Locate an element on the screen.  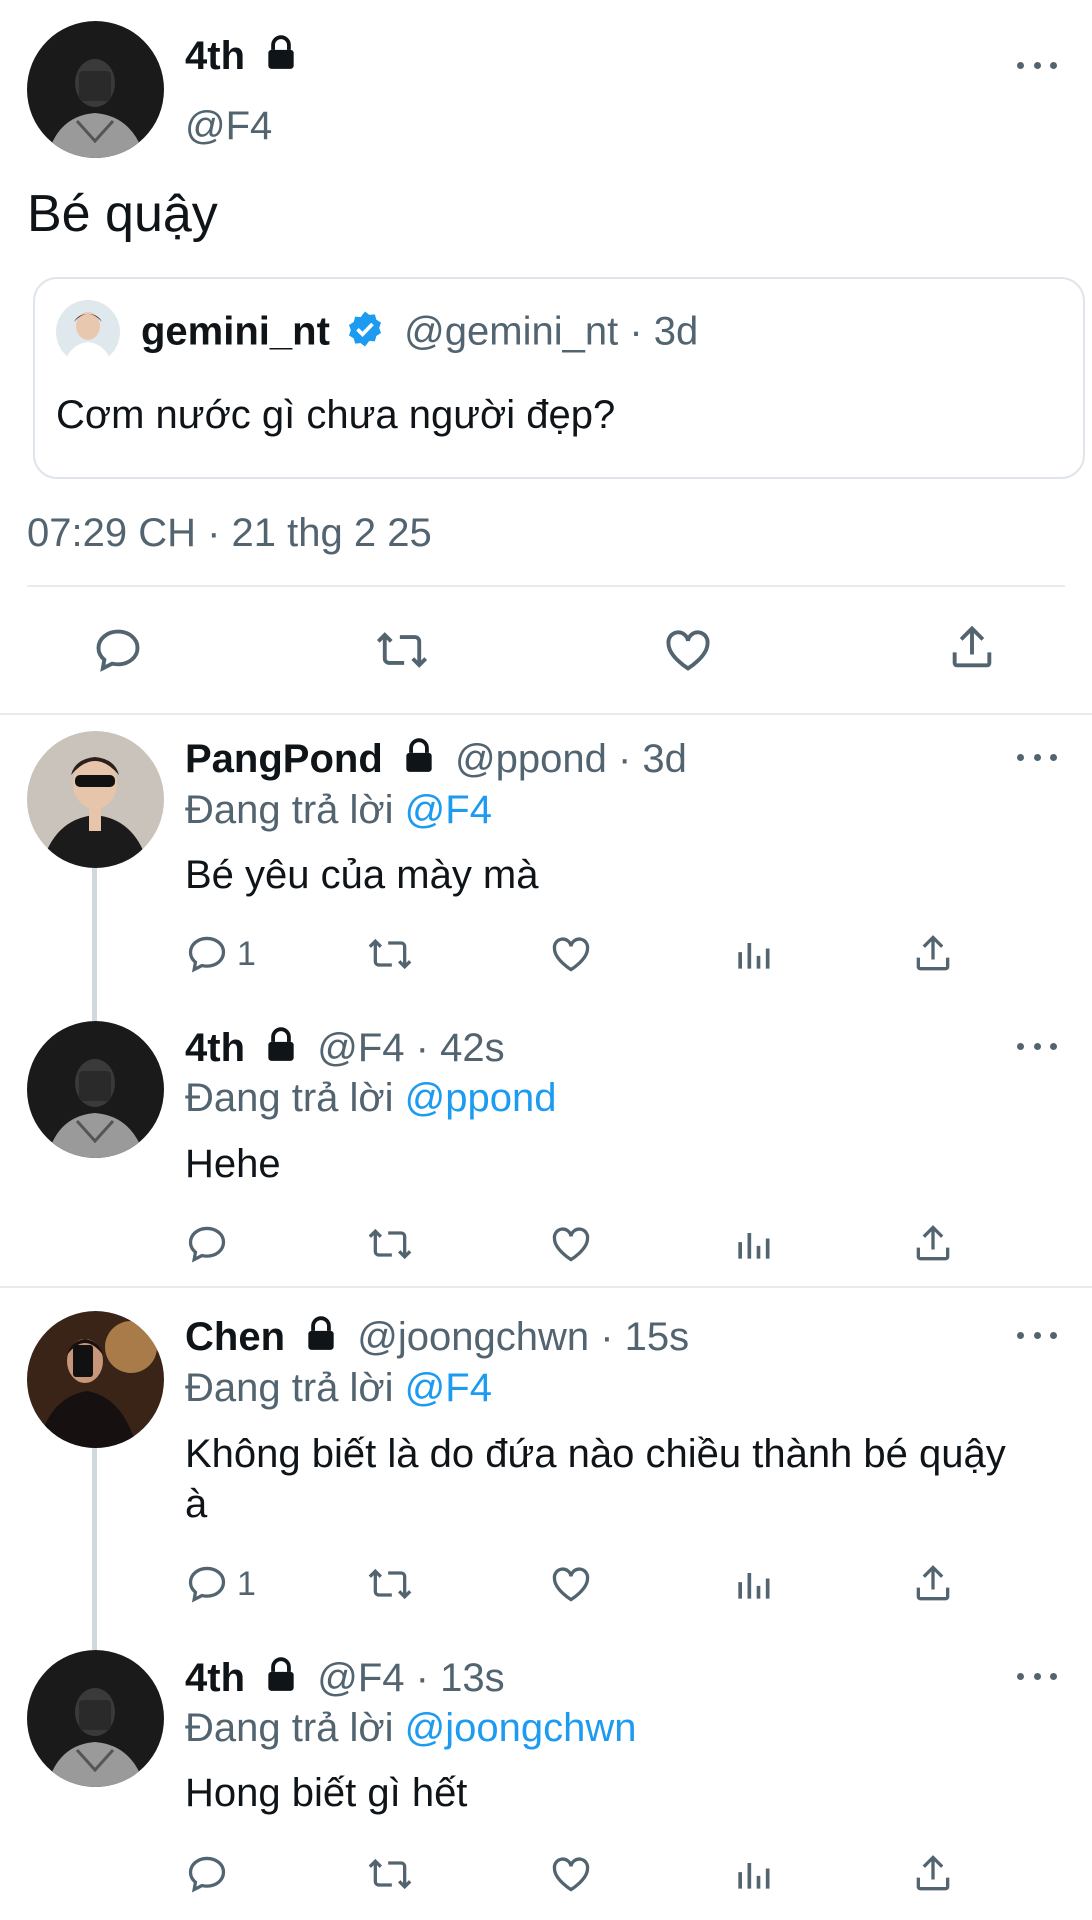
avatar-light-photo is located at coordinates (88, 332).